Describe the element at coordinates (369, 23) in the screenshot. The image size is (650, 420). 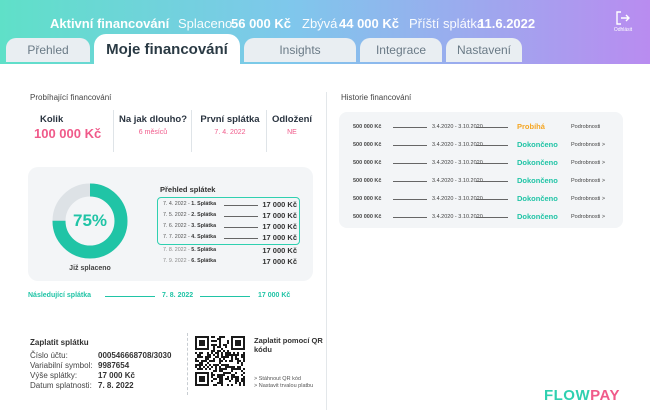
I see `remaining-value: 44 000 Kč` at that location.